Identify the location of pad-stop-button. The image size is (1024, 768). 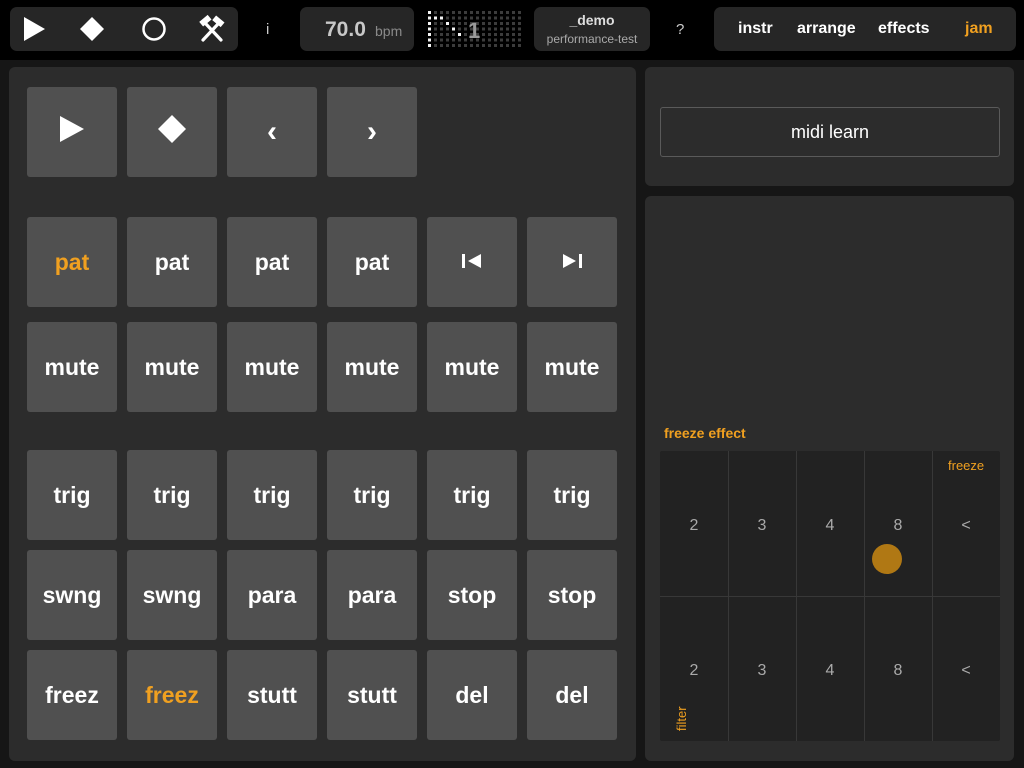
(172, 132).